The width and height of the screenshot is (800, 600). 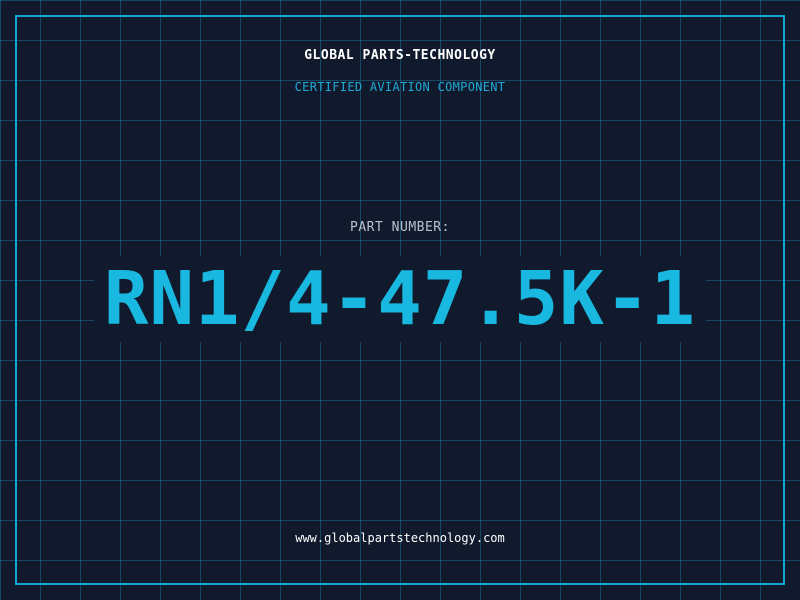 I want to click on company-name: GLOBAL PARTS-TECHNOLOGY, so click(x=400, y=55).